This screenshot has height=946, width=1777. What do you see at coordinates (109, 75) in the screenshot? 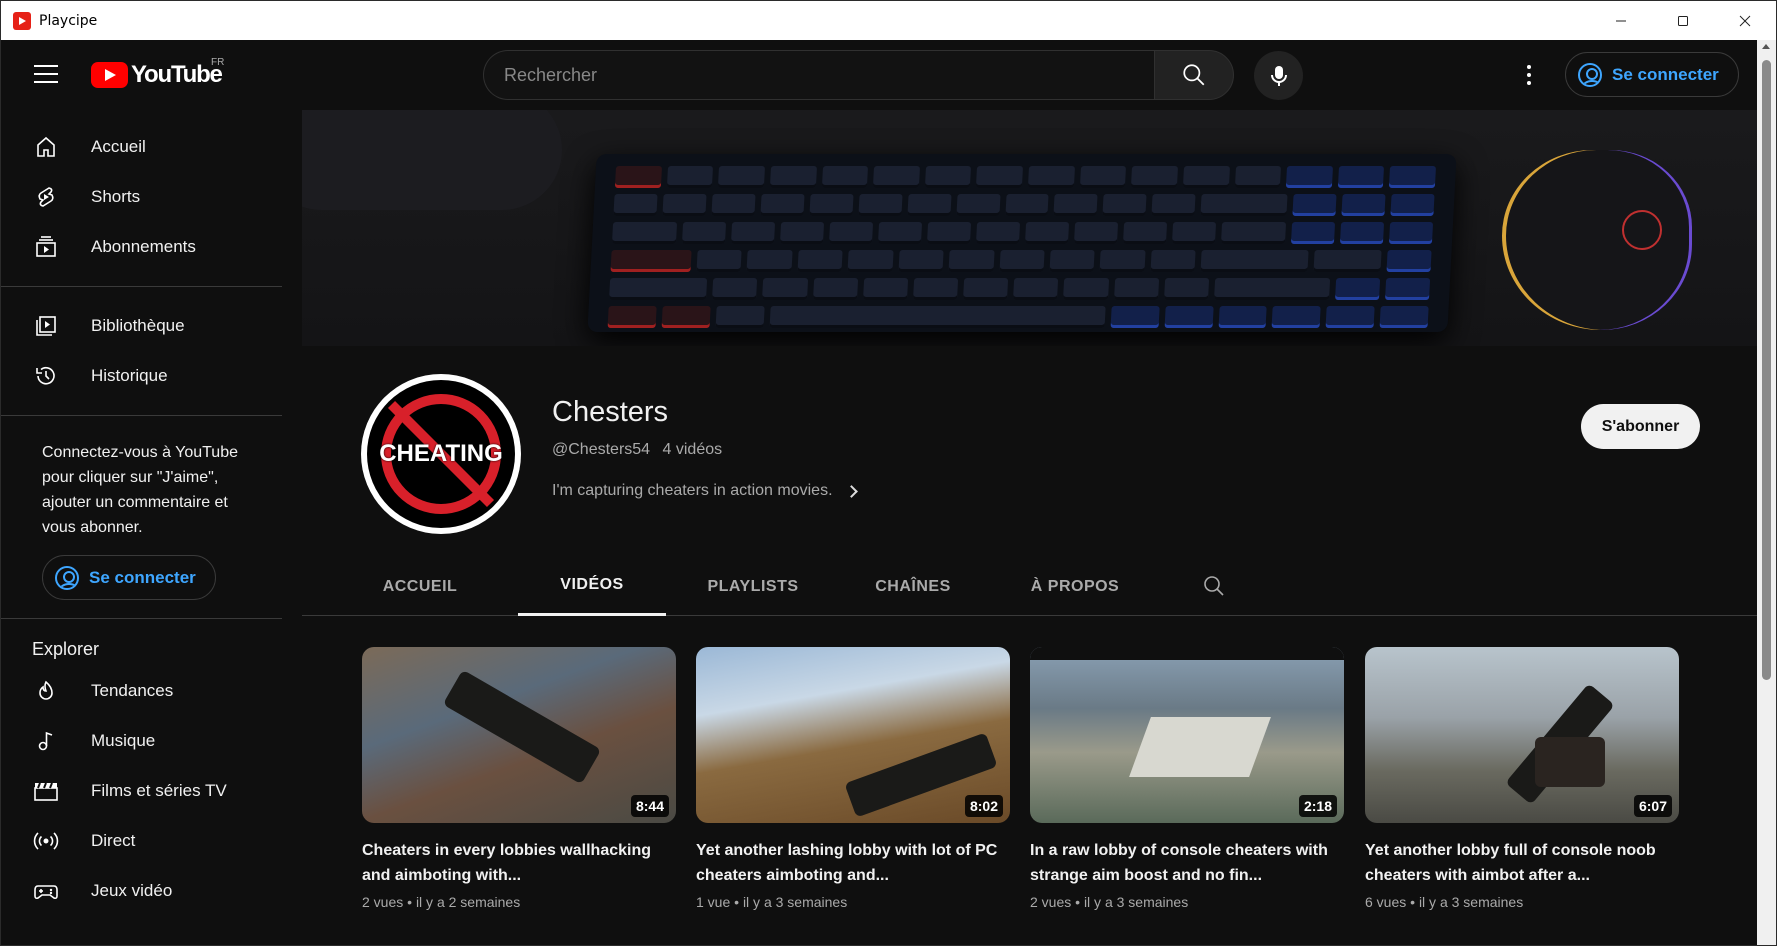
I see `youtube-play-icon` at bounding box center [109, 75].